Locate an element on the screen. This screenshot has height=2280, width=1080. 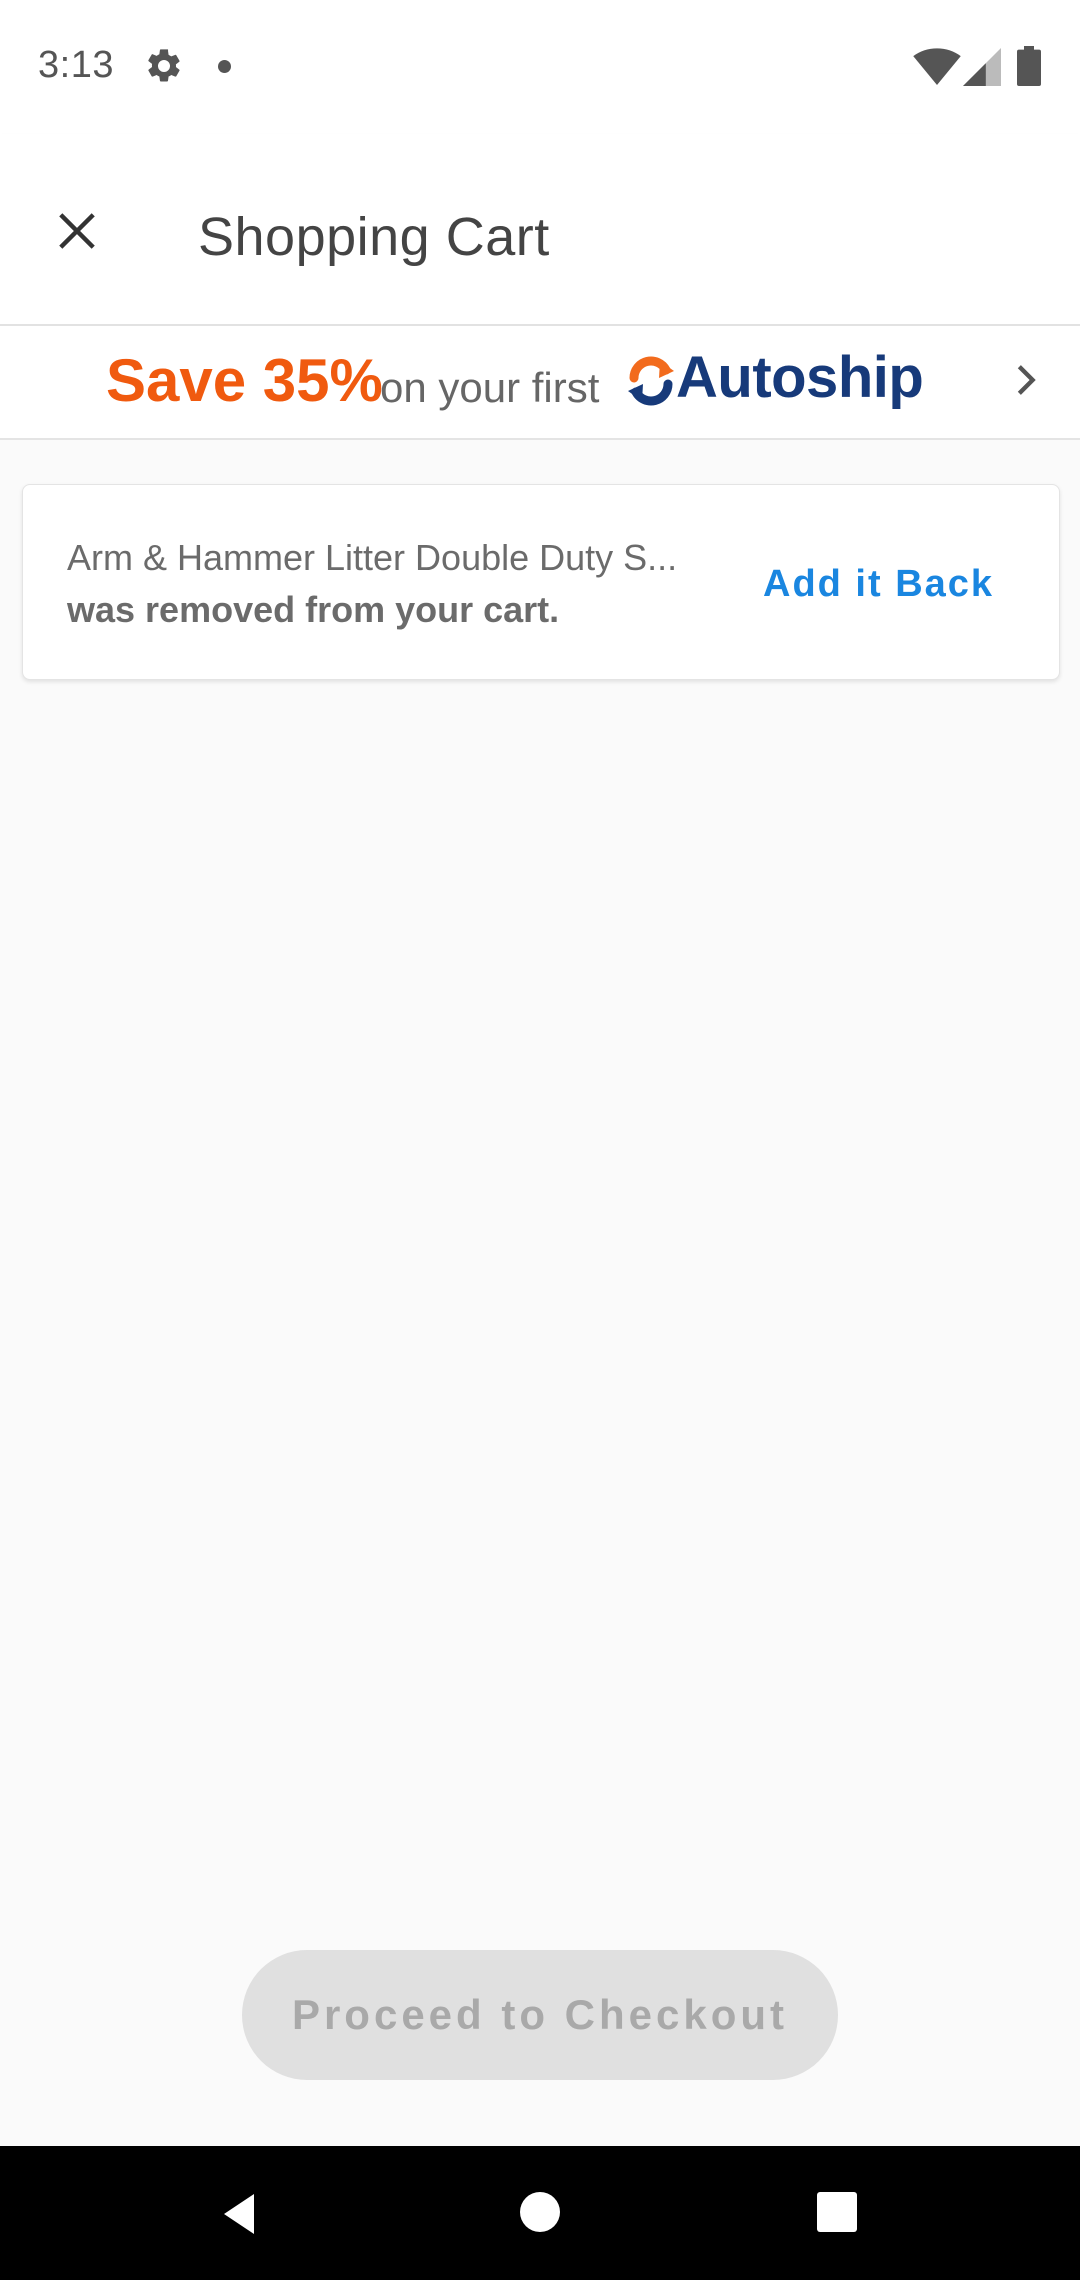
chevron-right-icon is located at coordinates (1026, 380).